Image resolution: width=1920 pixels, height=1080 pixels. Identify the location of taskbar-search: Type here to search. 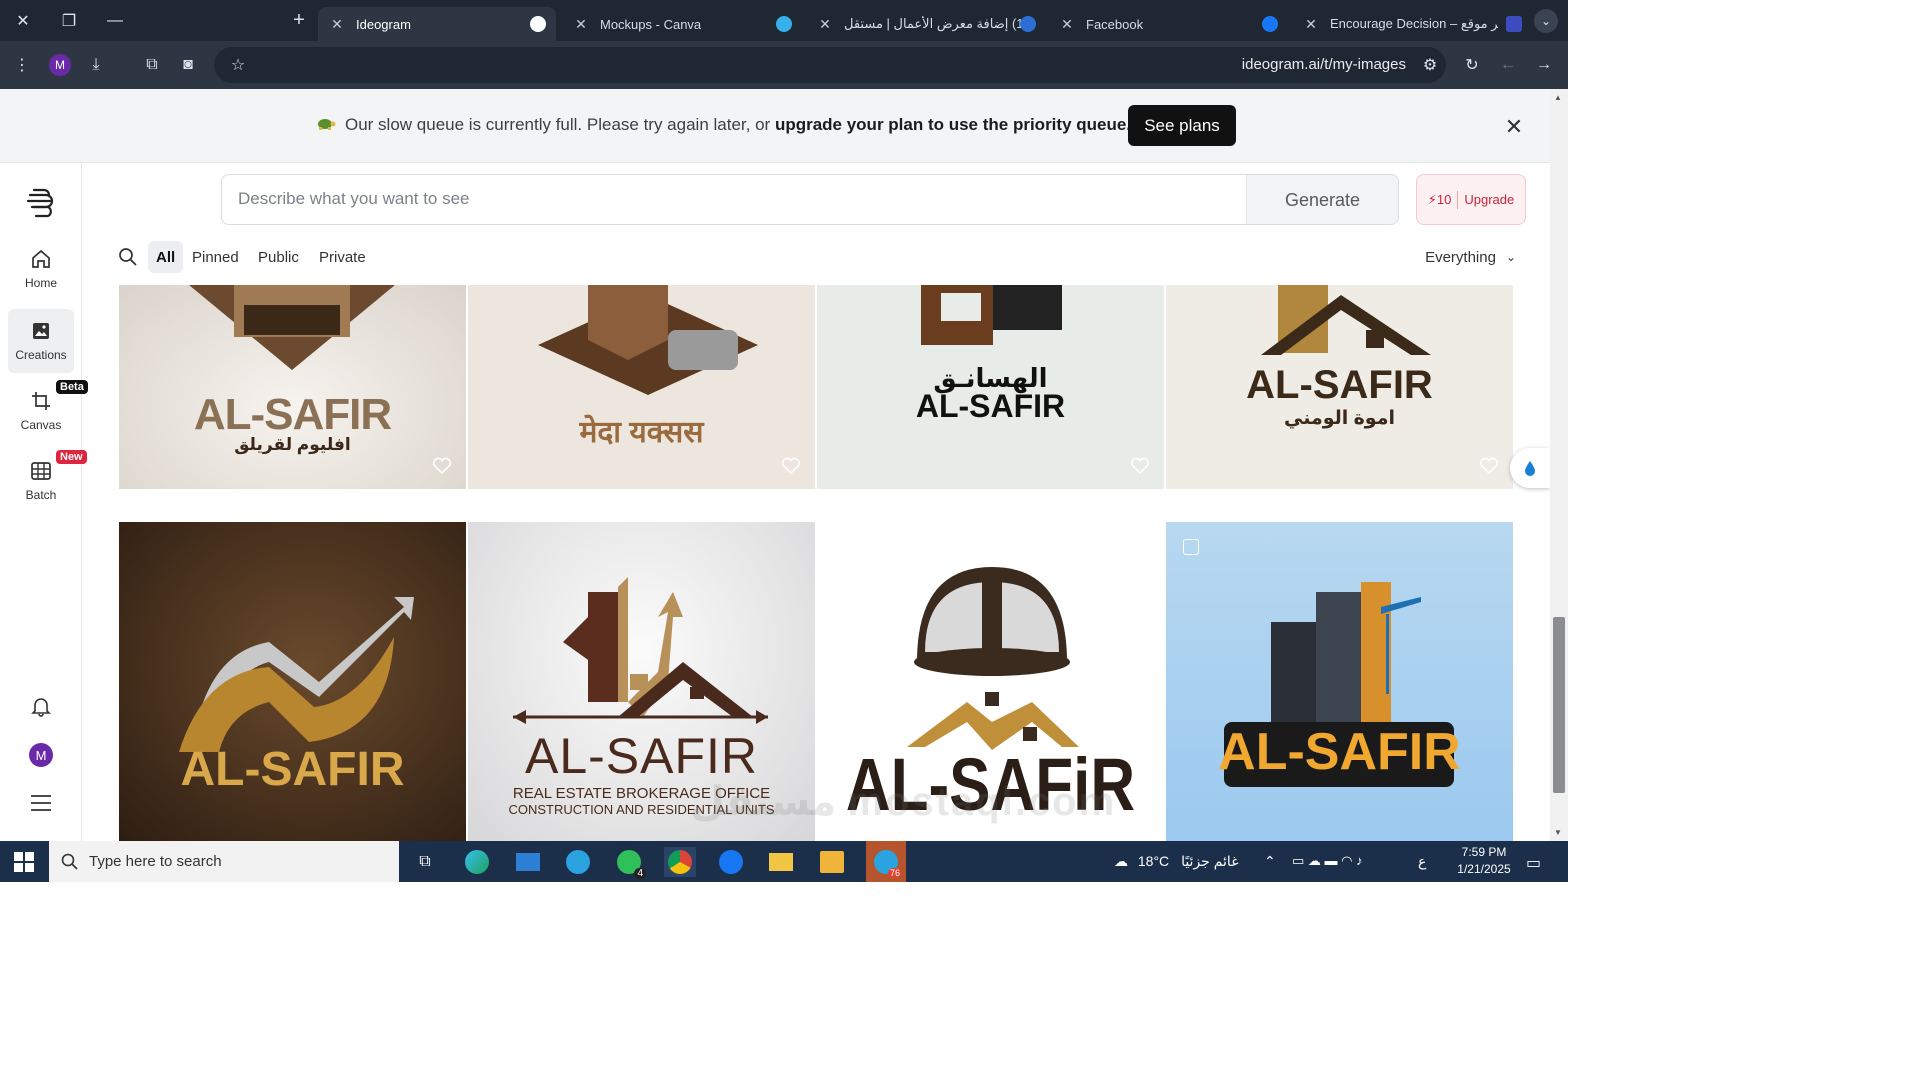
(224, 861).